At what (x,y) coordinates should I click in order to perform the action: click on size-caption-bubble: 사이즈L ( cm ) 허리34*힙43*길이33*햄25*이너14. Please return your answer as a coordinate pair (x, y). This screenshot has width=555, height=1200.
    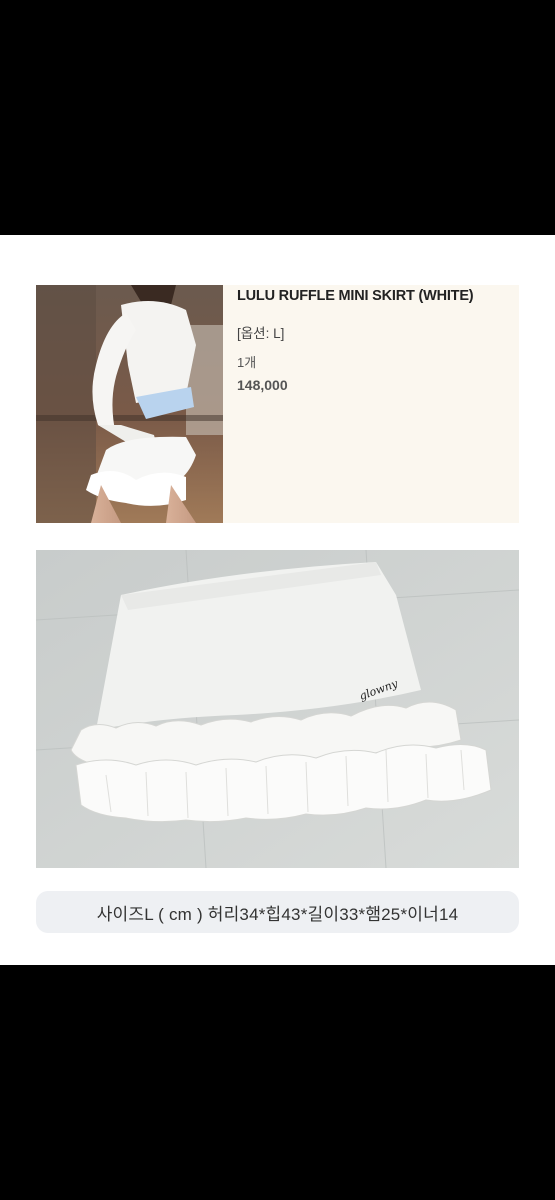
    Looking at the image, I should click on (277, 912).